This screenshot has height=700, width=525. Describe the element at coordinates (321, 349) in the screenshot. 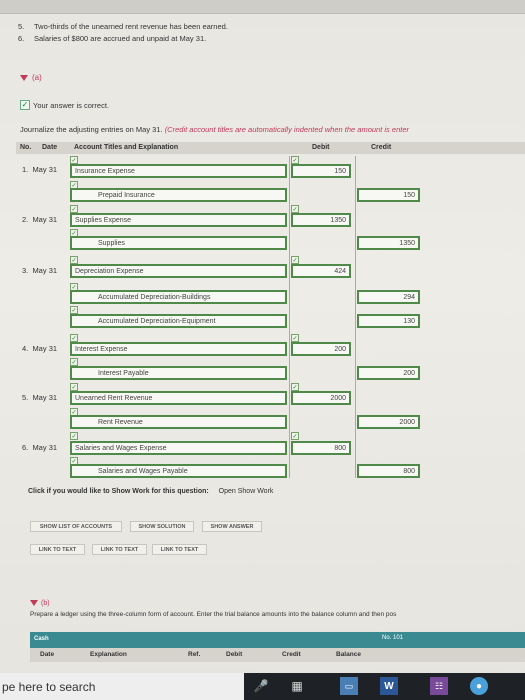

I see `entry-4-debit-amount: 200` at that location.